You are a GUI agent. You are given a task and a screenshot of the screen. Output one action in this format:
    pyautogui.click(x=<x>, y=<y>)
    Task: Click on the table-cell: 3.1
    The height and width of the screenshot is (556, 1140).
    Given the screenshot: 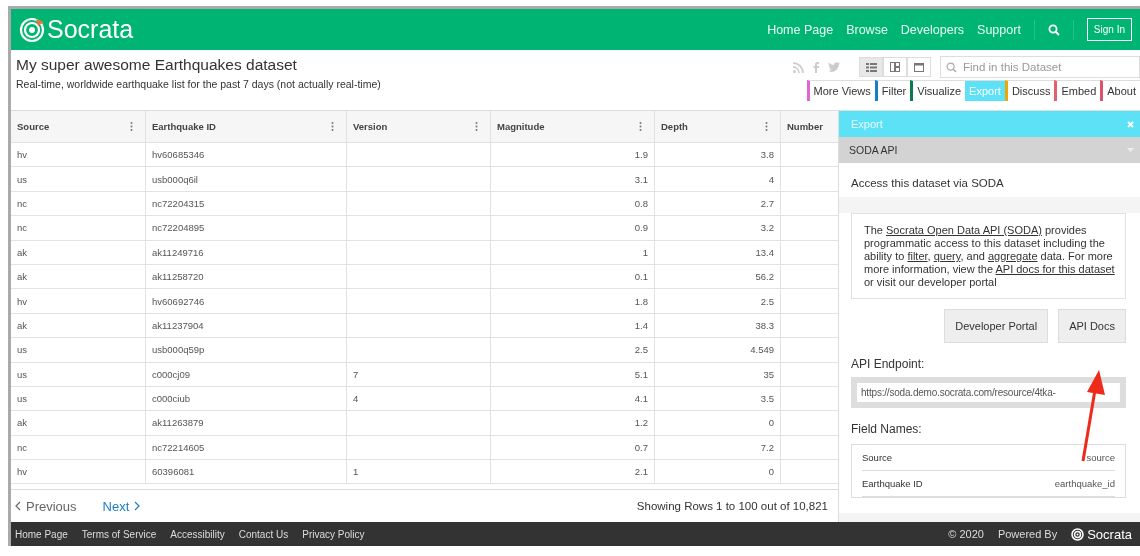 What is the action you would take?
    pyautogui.click(x=573, y=179)
    